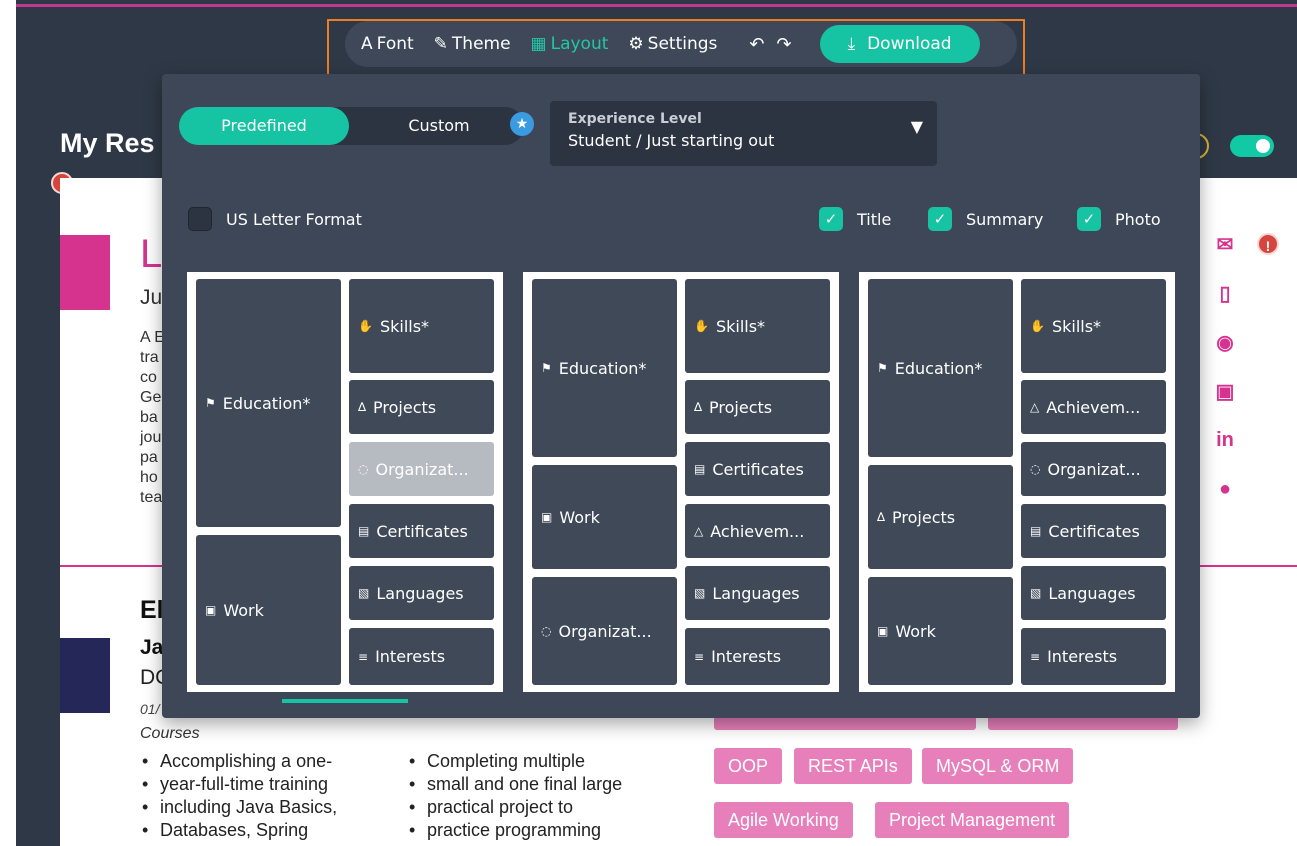 The image size is (1297, 846). I want to click on bullet-line: practice programming, so click(514, 830).